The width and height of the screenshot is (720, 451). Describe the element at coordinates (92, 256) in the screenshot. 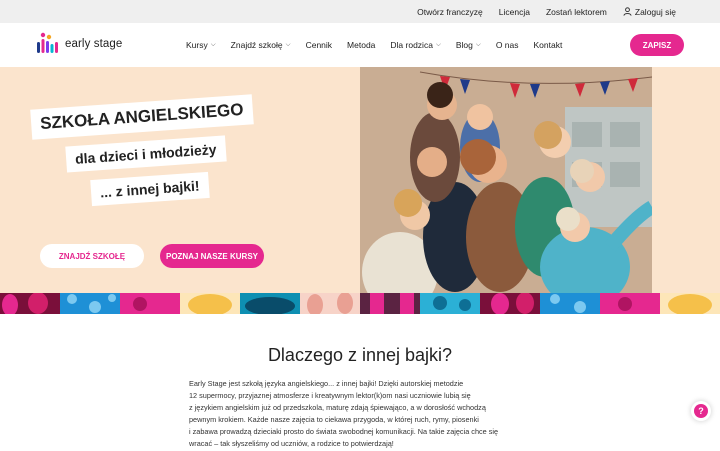

I see `find-school-button: ZNAJDŹ SZKOŁĘ` at that location.